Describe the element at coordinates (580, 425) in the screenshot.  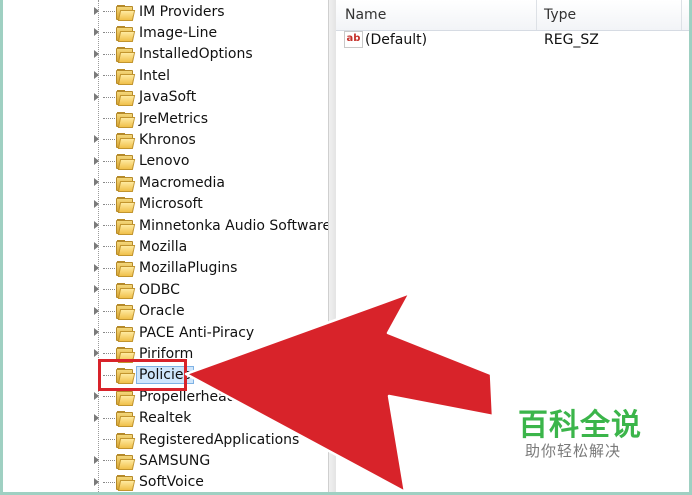
I see `watermark-title: 百科全说` at that location.